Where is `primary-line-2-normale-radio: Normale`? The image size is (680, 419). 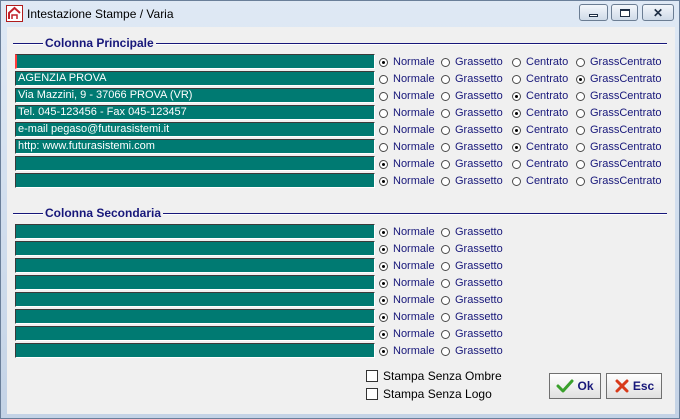 primary-line-2-normale-radio: Normale is located at coordinates (407, 79).